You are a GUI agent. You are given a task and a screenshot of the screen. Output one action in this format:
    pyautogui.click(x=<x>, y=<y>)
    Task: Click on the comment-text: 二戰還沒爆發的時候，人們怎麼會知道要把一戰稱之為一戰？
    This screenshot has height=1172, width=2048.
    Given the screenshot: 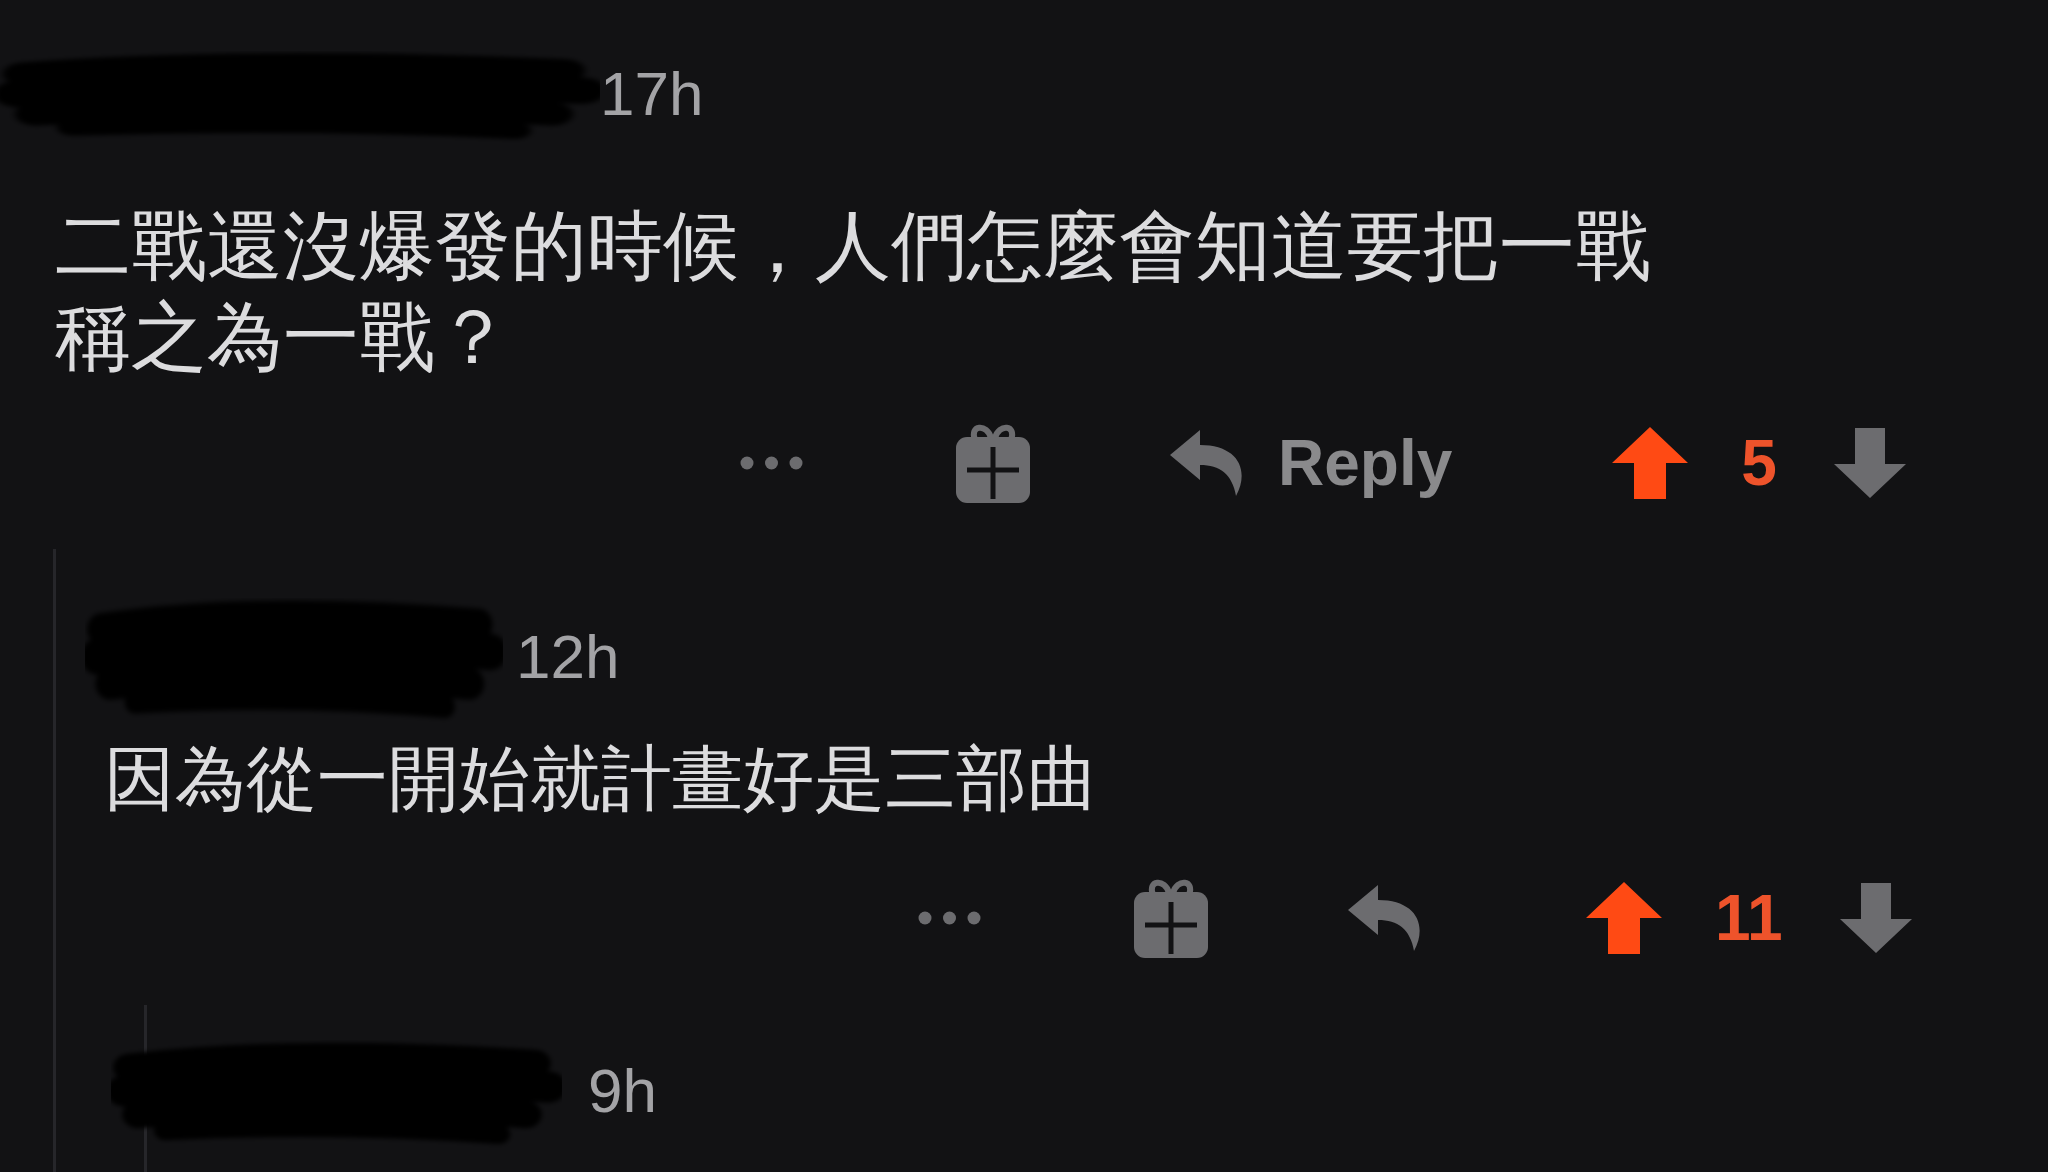 What is the action you would take?
    pyautogui.click(x=853, y=291)
    